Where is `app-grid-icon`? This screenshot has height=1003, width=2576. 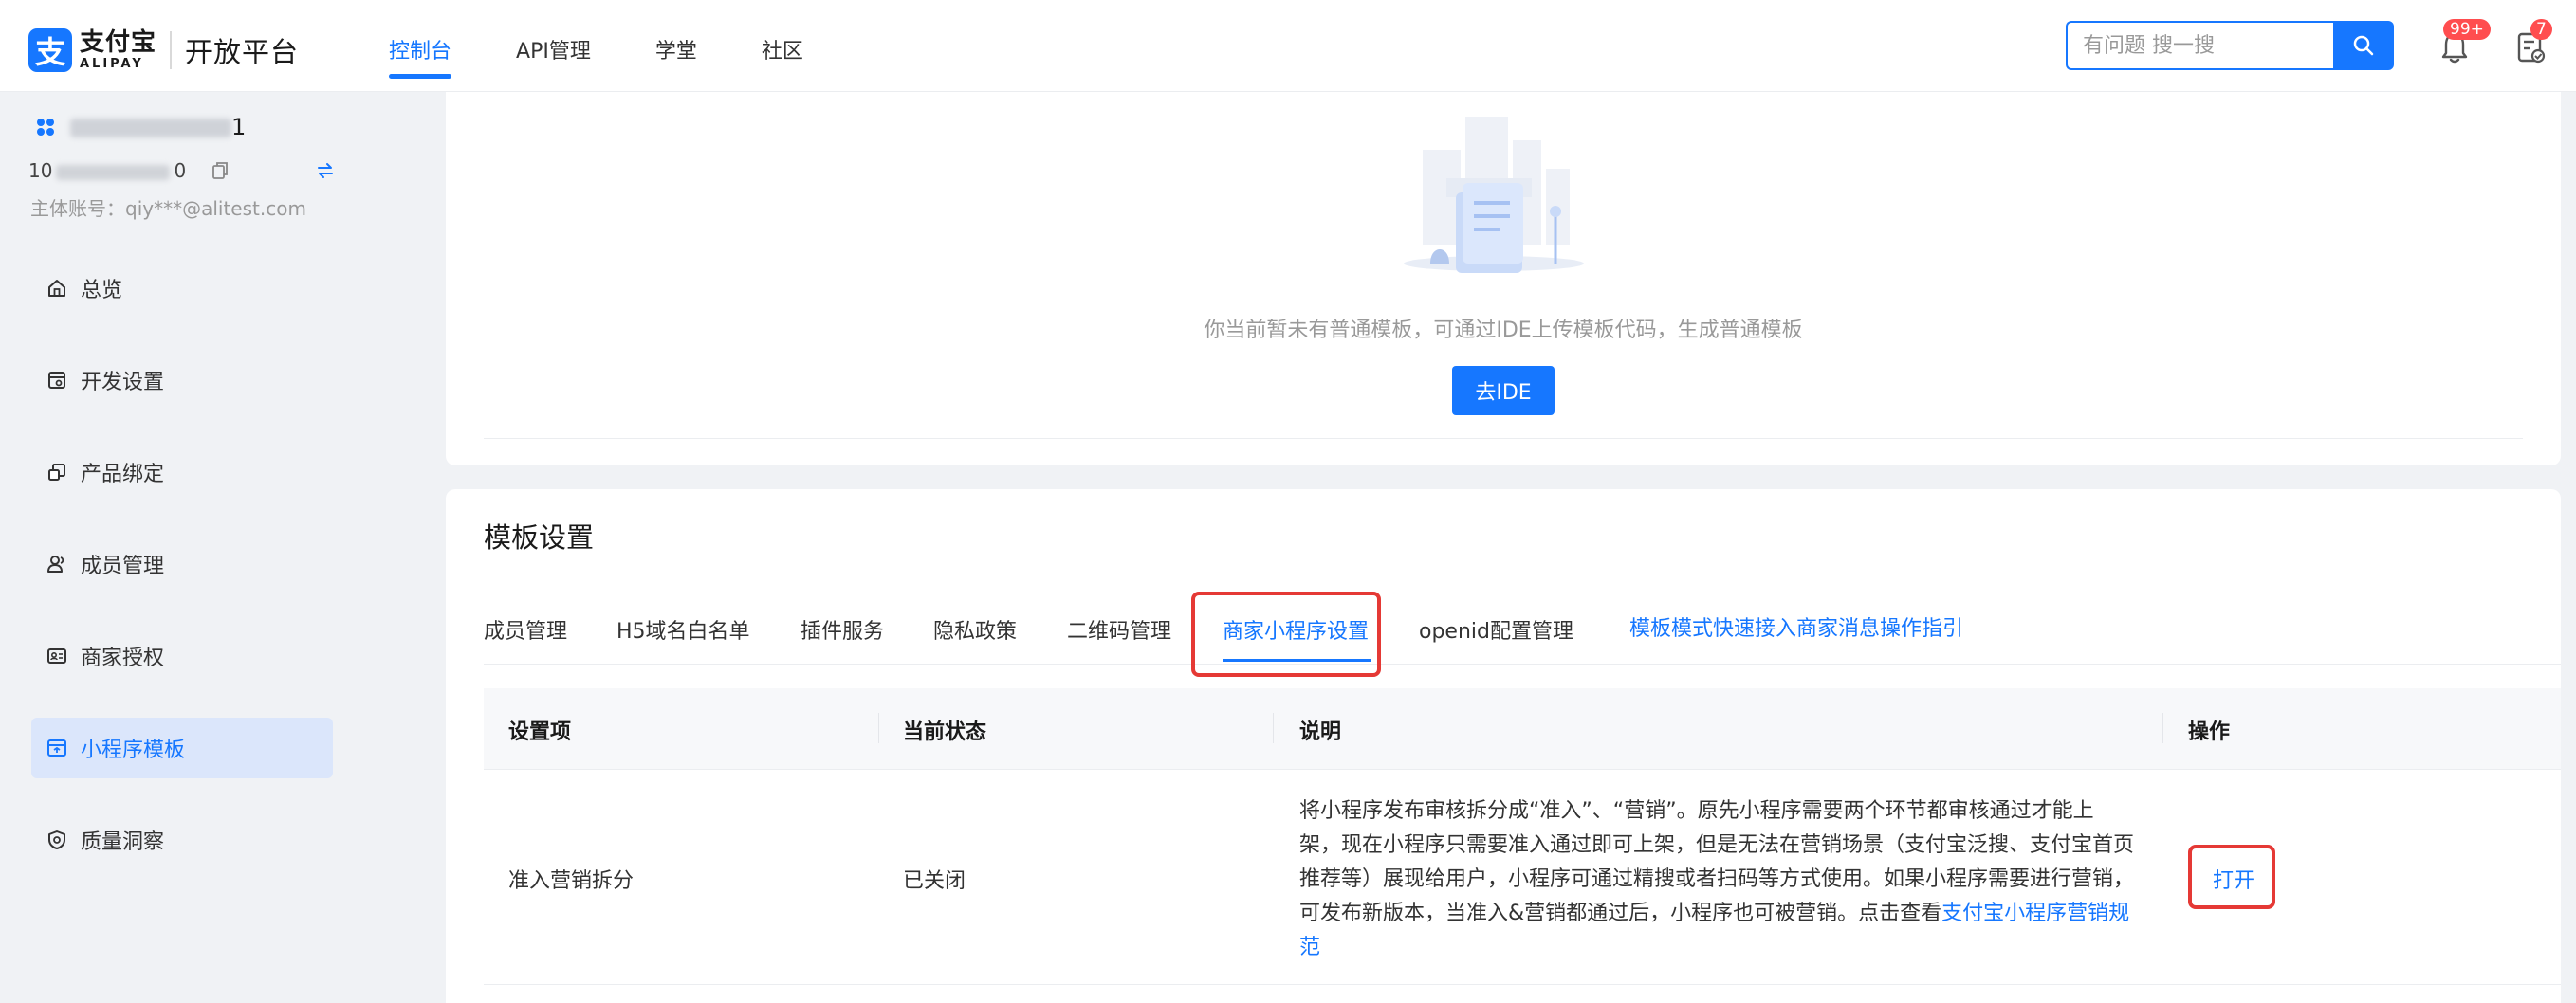 app-grid-icon is located at coordinates (45, 128).